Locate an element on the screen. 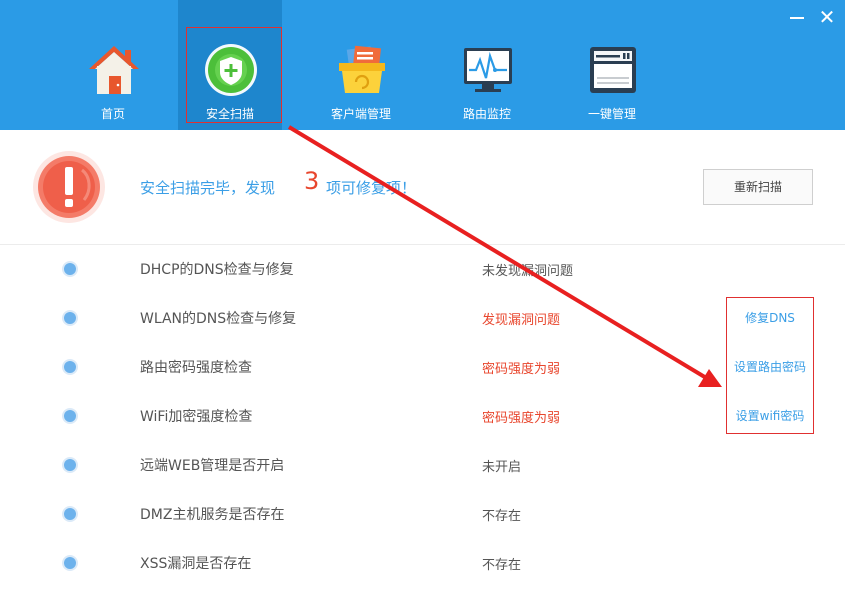  summary-text-after: 项可修复项！ is located at coordinates (371, 188).